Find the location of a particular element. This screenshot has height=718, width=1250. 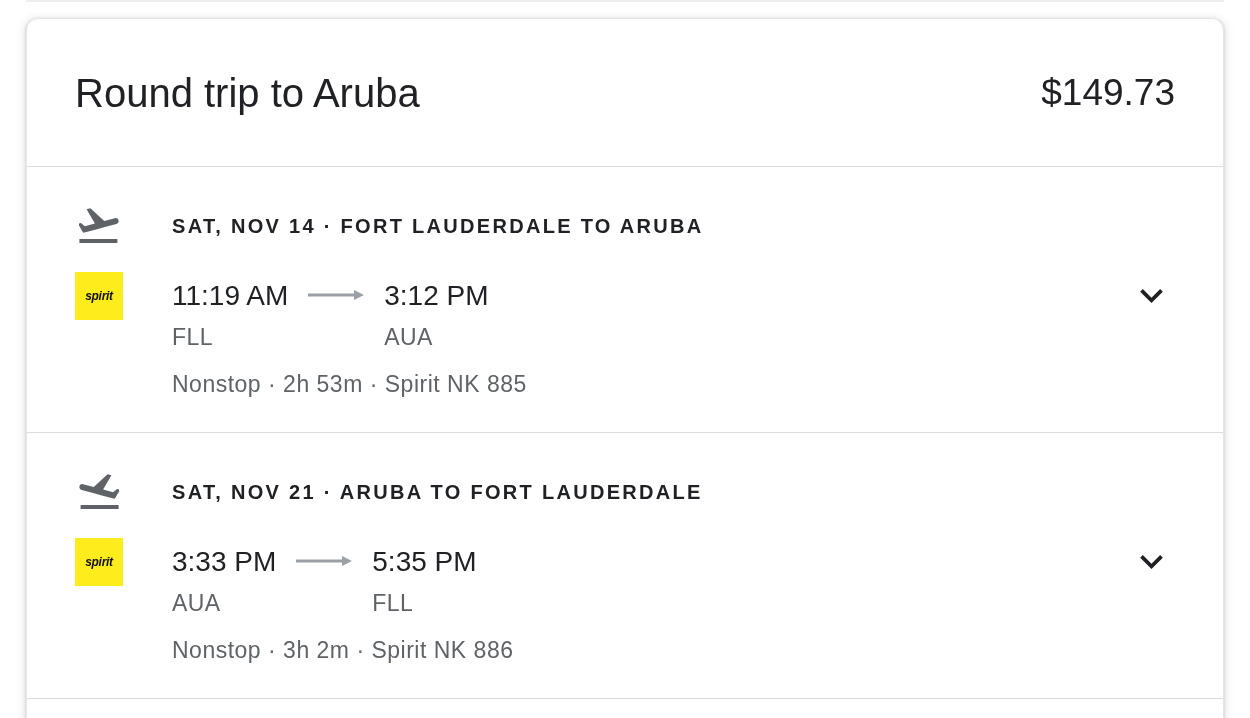

arrival-time: 5:35 PM is located at coordinates (424, 562).